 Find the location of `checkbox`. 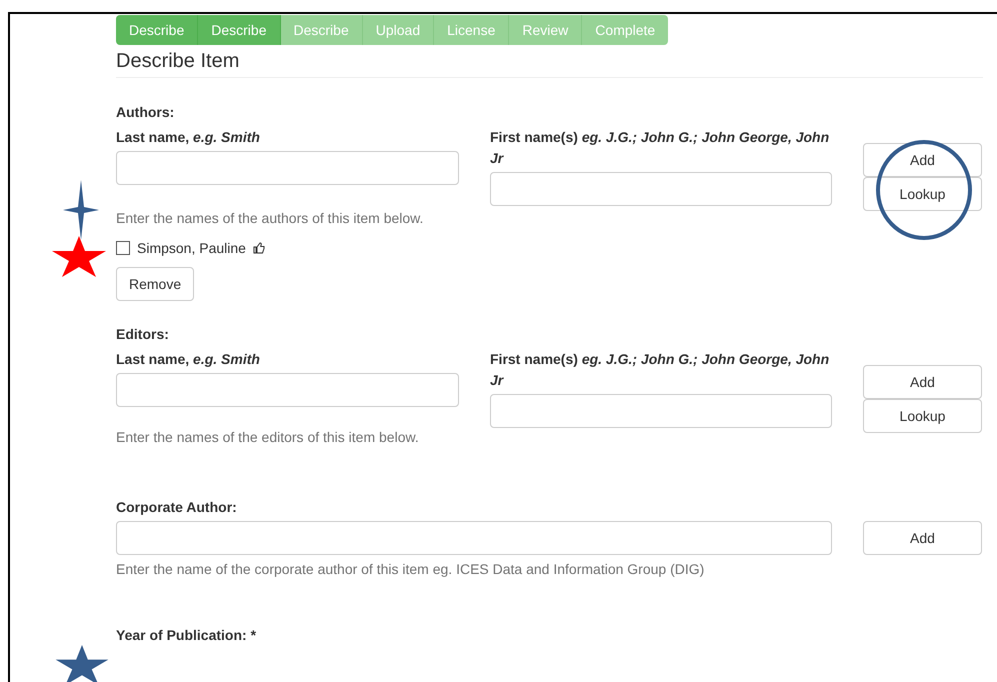

checkbox is located at coordinates (123, 248).